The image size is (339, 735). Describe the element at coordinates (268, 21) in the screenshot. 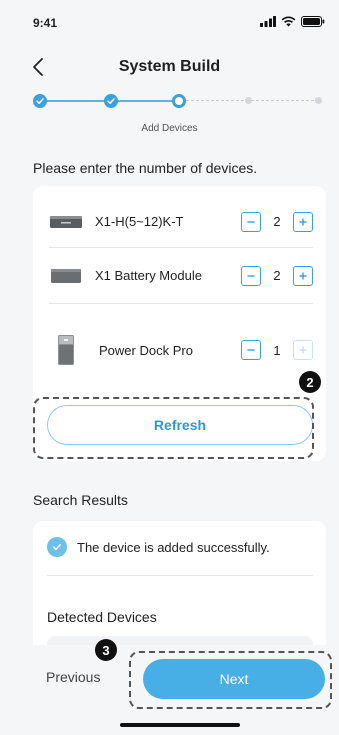

I see `signal-icon` at that location.